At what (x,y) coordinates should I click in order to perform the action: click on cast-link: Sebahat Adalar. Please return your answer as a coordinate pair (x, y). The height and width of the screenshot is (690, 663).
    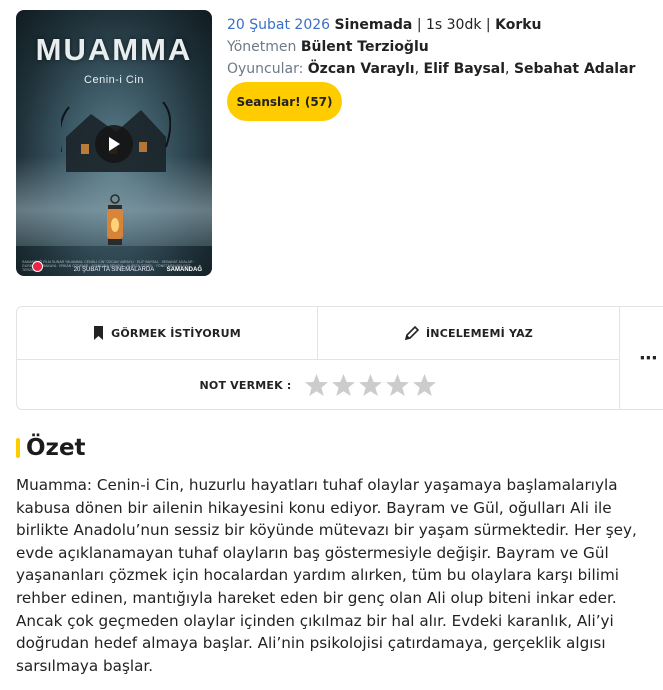
    Looking at the image, I should click on (574, 69).